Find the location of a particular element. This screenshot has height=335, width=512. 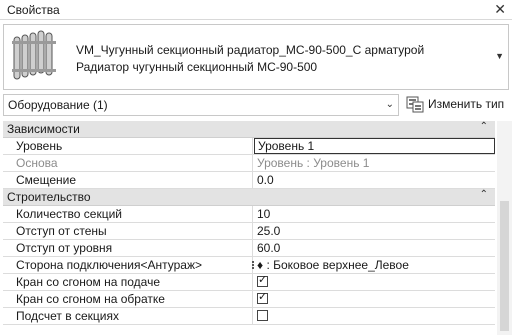

close-icon: ✕ is located at coordinates (500, 9).